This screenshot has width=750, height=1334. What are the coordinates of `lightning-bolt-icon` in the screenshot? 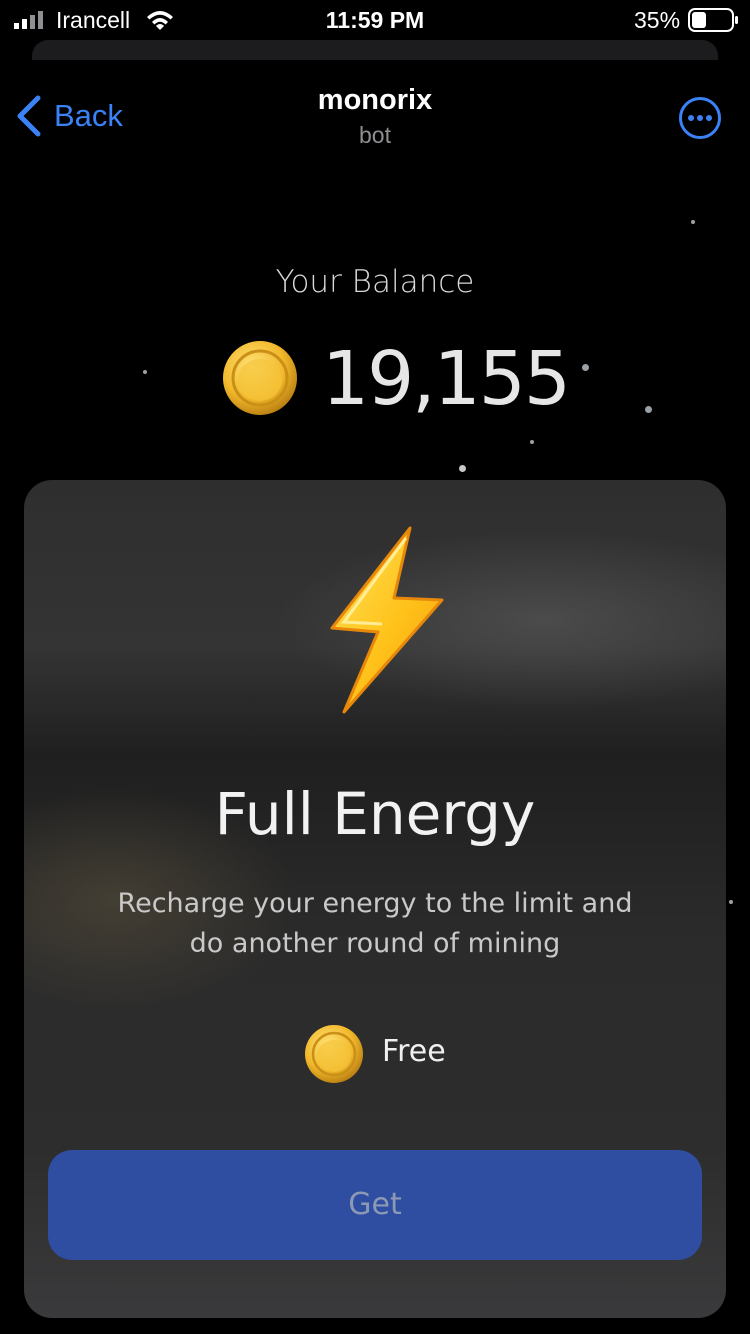 It's located at (387, 620).